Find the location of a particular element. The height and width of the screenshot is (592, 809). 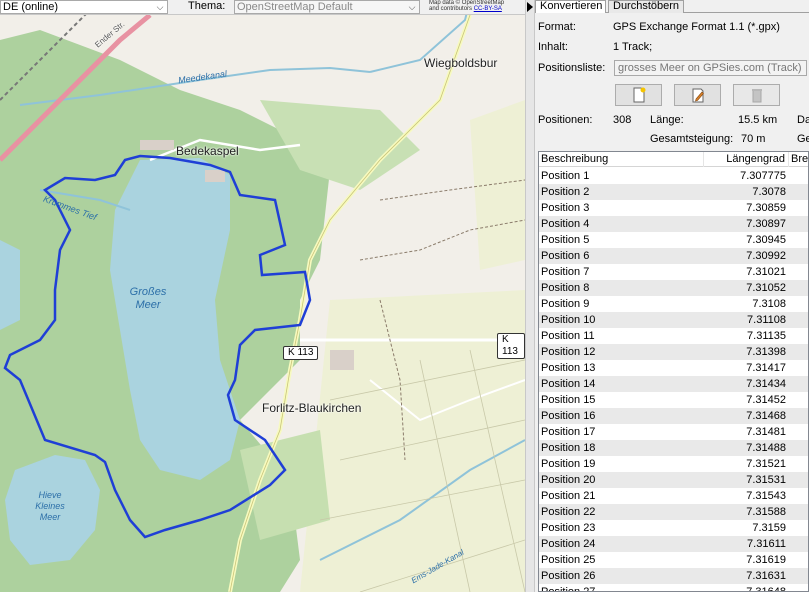

content-label: Inhalt: is located at coordinates (553, 47).